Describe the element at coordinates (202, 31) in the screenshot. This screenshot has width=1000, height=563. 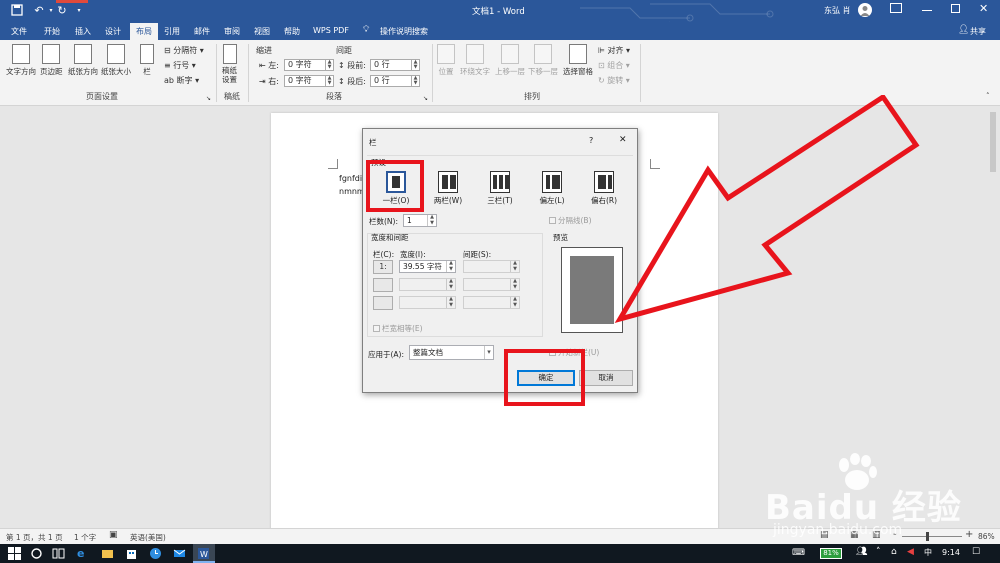
I see `tab-mailings: 邮件` at that location.